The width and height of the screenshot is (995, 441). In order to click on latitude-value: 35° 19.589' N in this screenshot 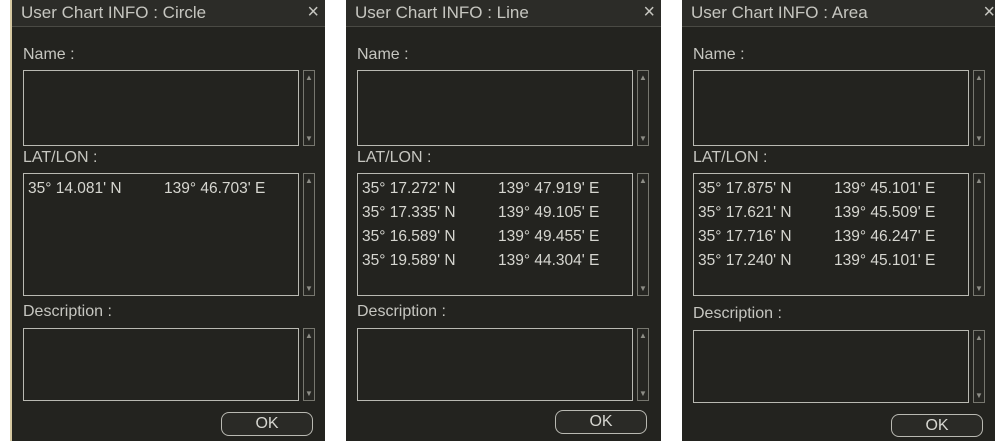, I will do `click(409, 260)`.